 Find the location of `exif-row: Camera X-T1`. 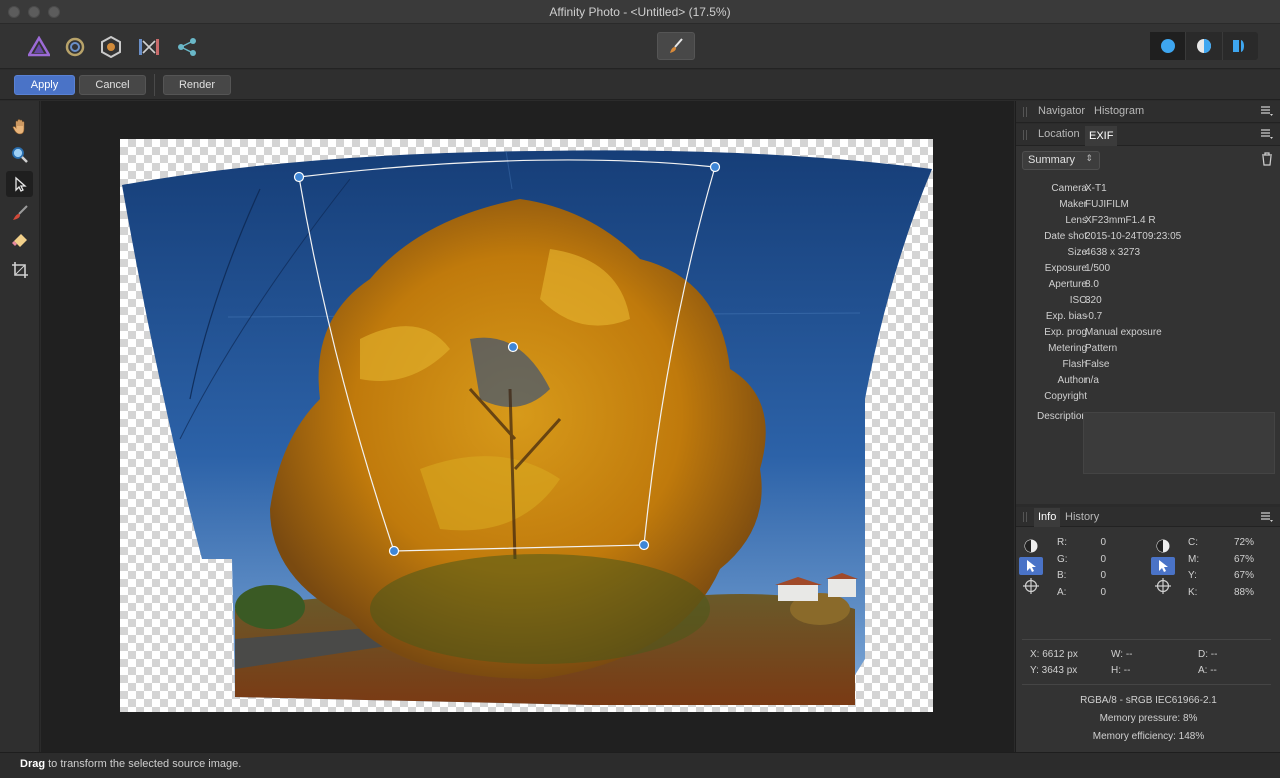

exif-row: Camera X-T1 is located at coordinates (1148, 191).